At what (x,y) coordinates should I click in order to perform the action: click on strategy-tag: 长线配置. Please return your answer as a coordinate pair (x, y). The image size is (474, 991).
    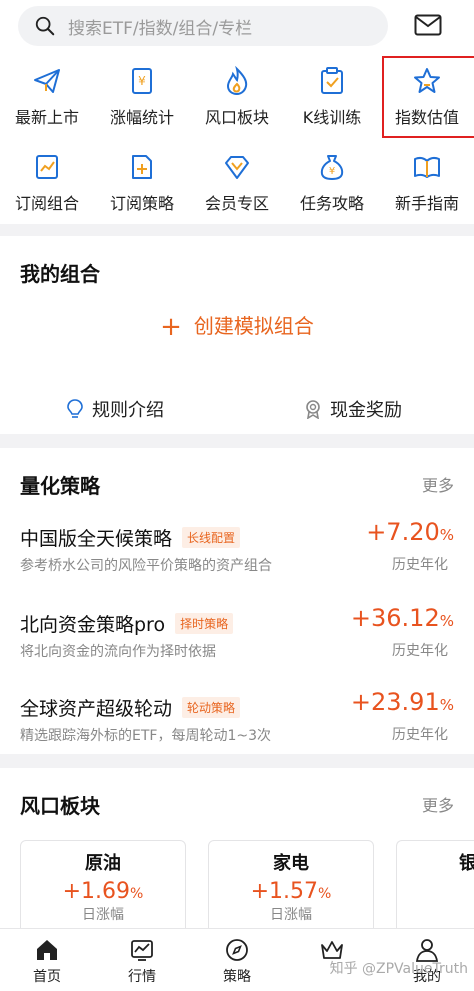
    Looking at the image, I should click on (211, 537).